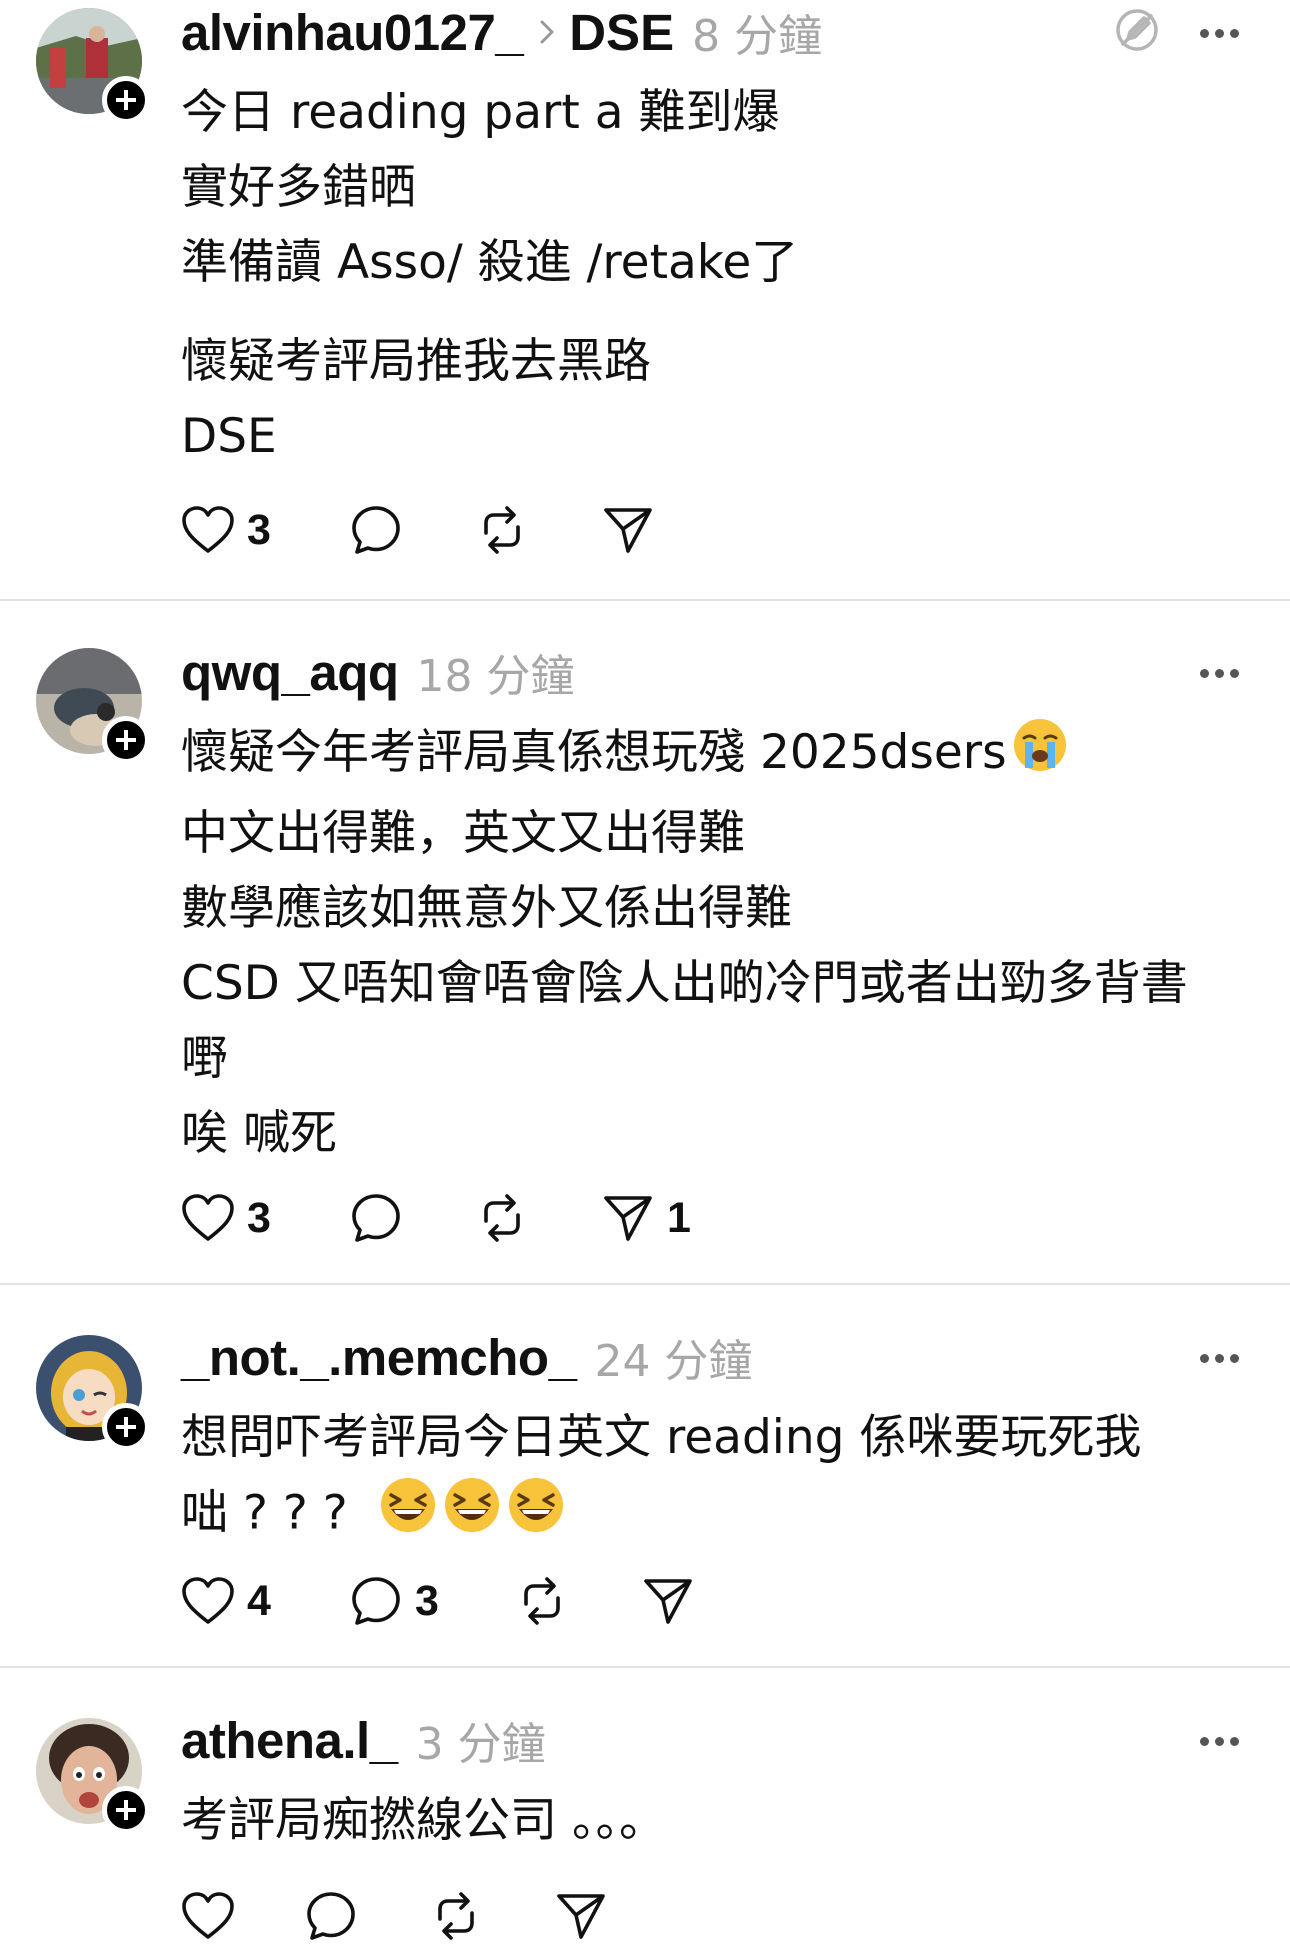  I want to click on post-time: 8 分鐘, so click(757, 36).